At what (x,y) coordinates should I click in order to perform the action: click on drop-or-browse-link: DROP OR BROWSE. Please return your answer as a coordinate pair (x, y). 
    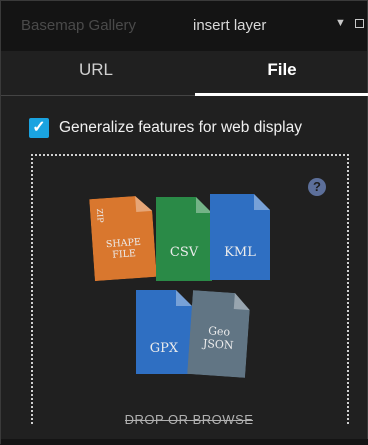
    Looking at the image, I should click on (189, 419).